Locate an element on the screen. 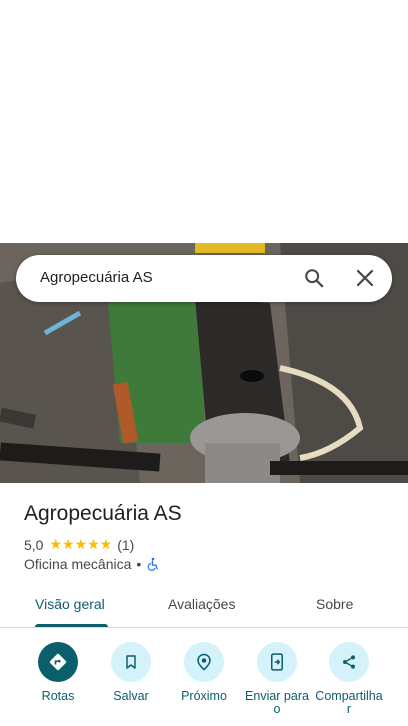  send-to-phone-label: Enviar para o is located at coordinates (277, 702).